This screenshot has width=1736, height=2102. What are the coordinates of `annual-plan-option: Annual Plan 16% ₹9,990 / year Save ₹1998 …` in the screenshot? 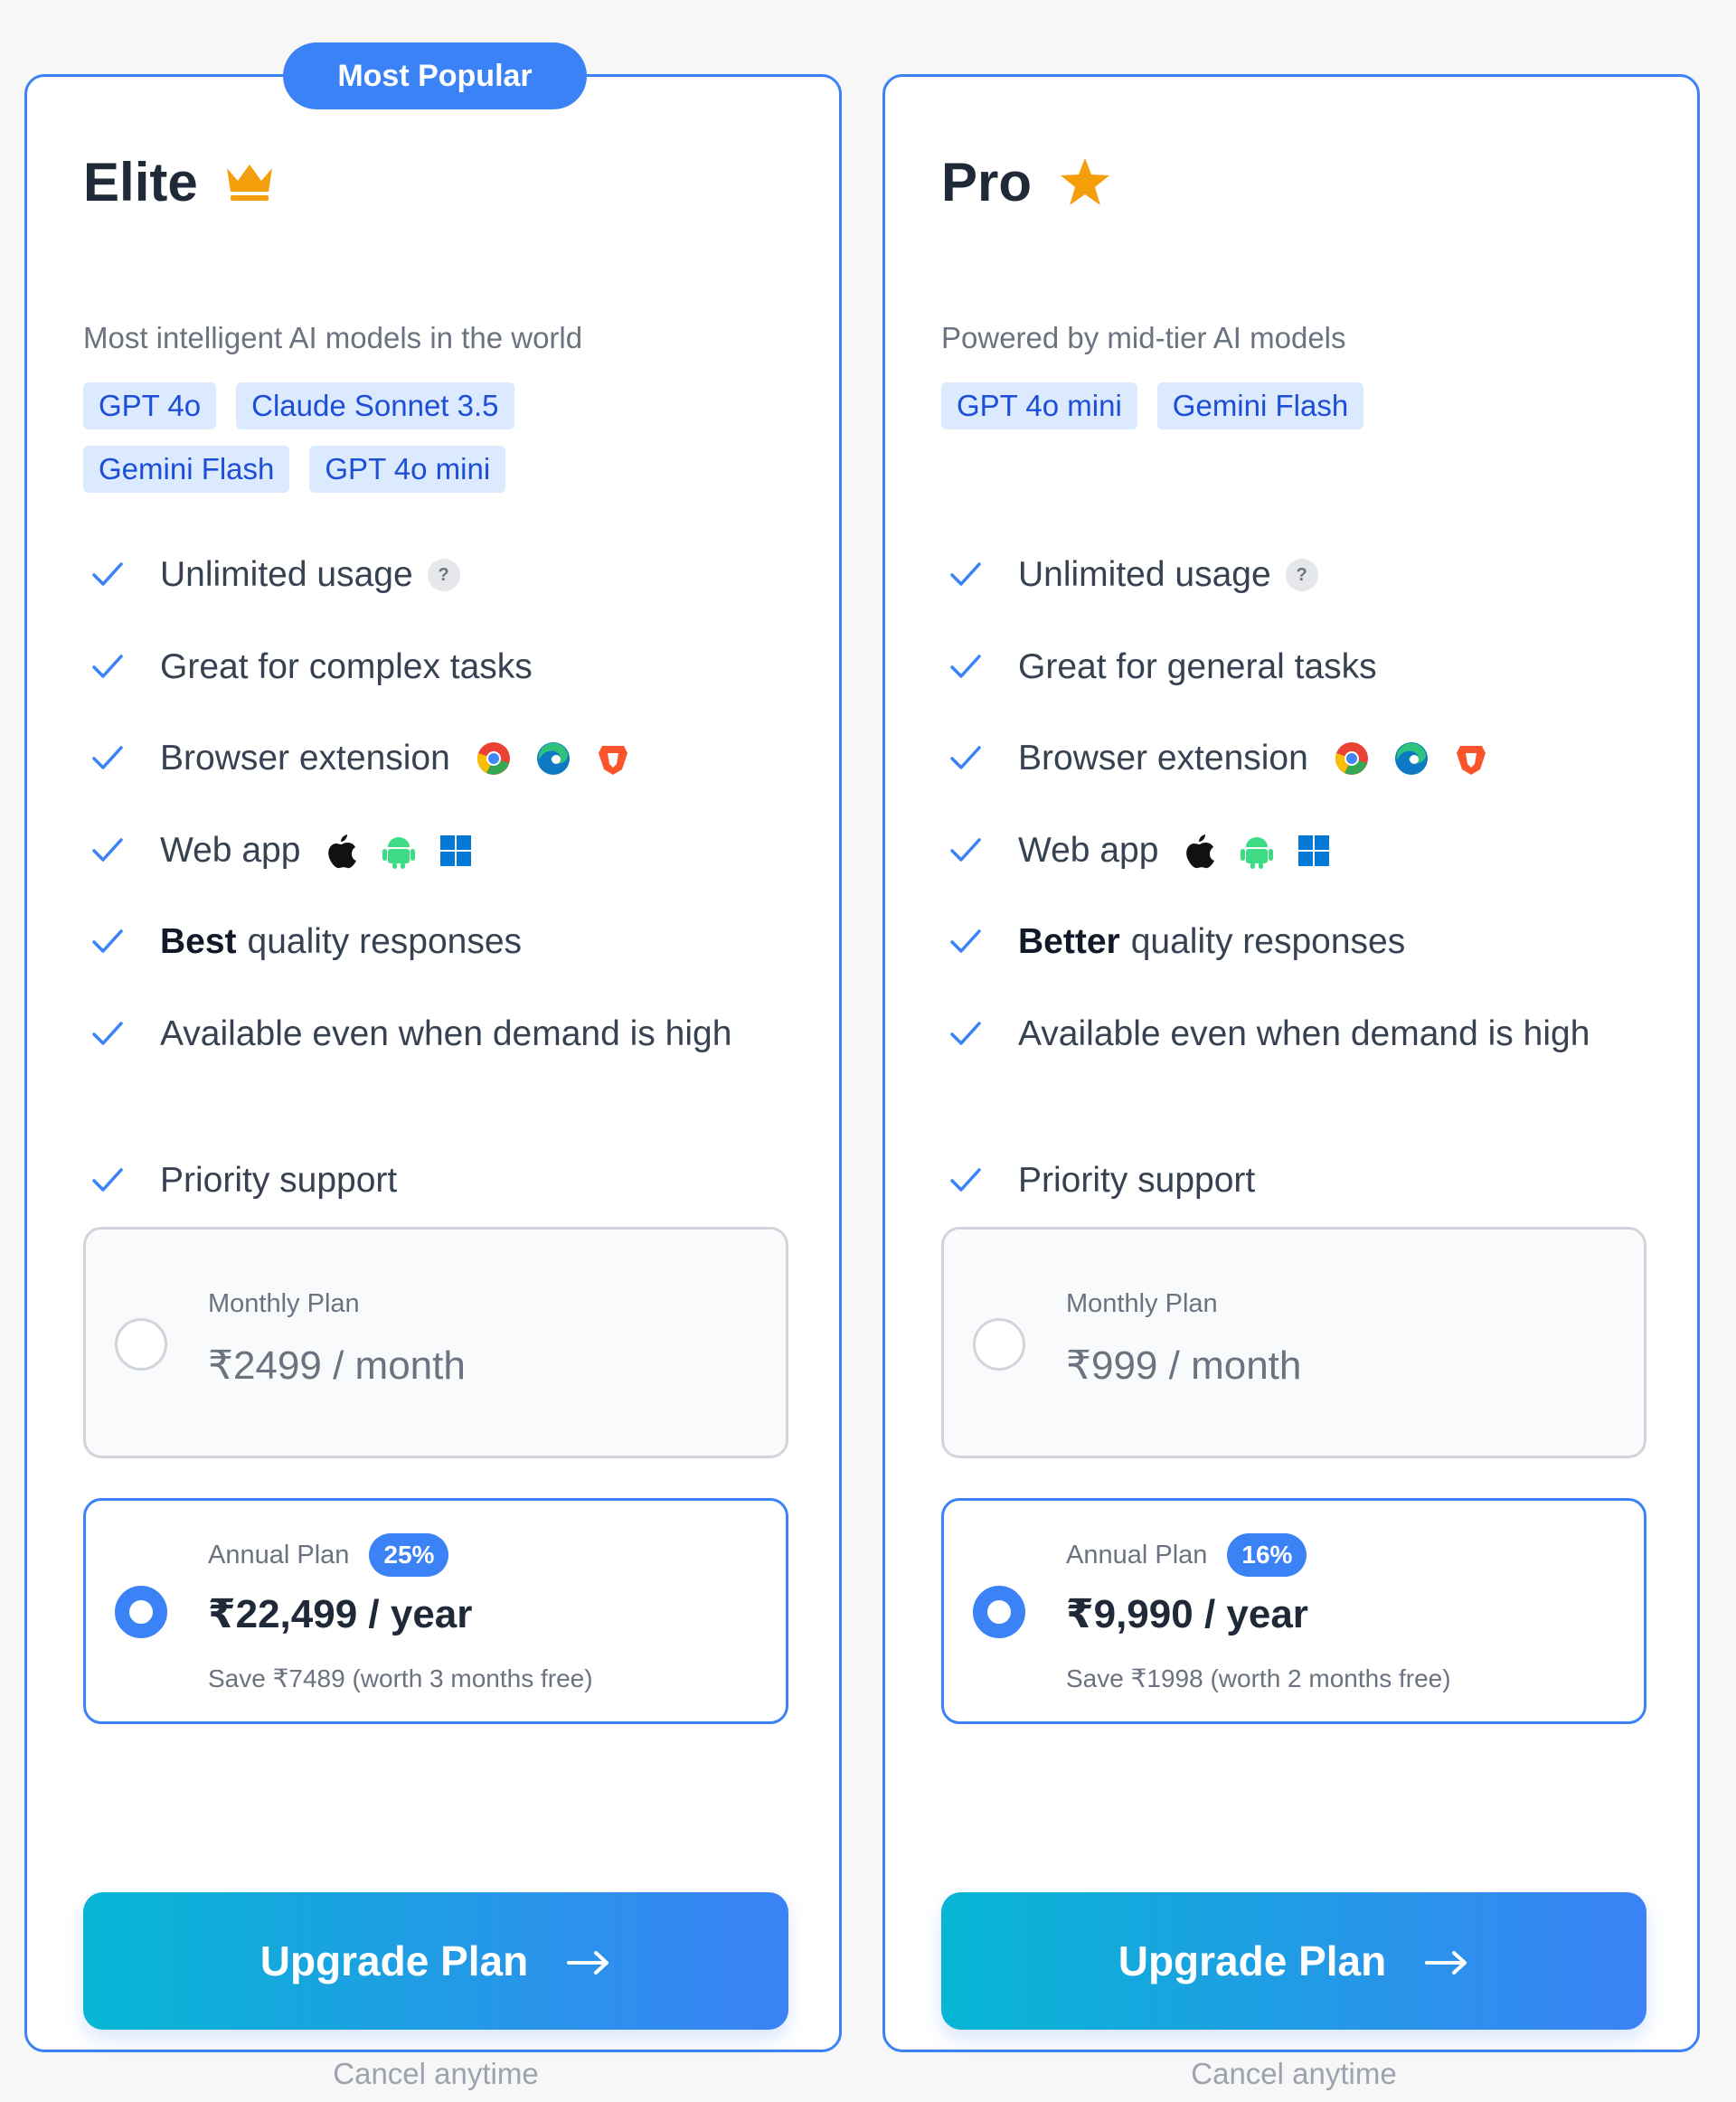 It's located at (1293, 1611).